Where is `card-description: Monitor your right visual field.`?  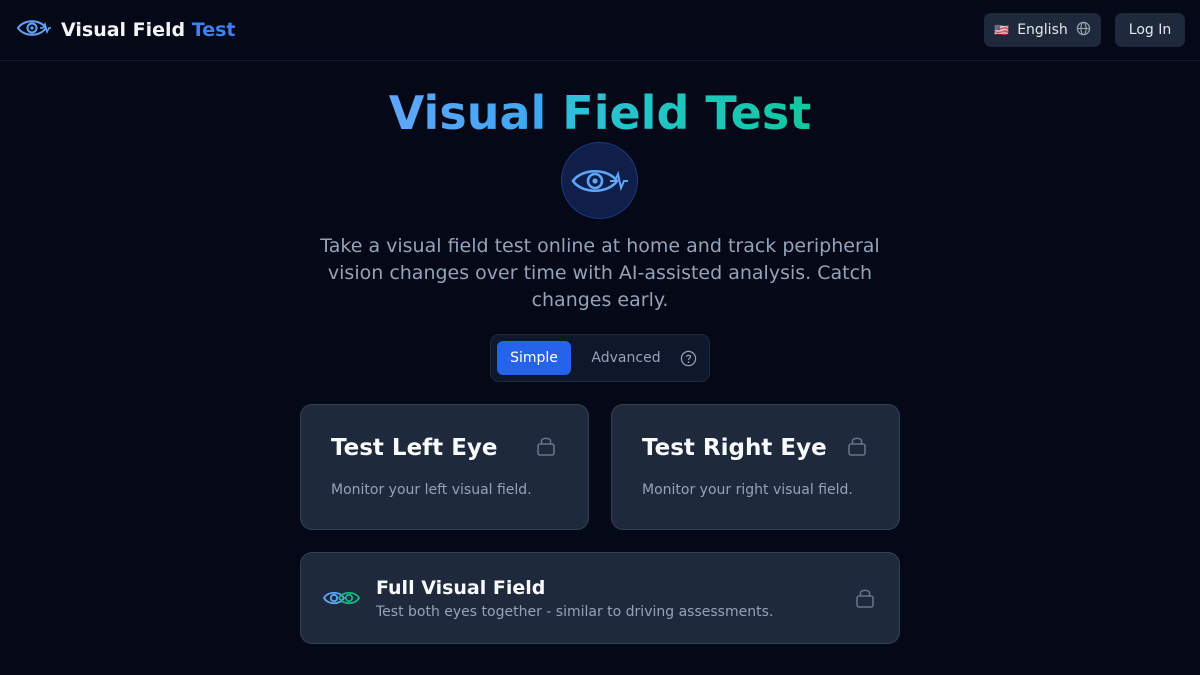
card-description: Monitor your right visual field. is located at coordinates (747, 490).